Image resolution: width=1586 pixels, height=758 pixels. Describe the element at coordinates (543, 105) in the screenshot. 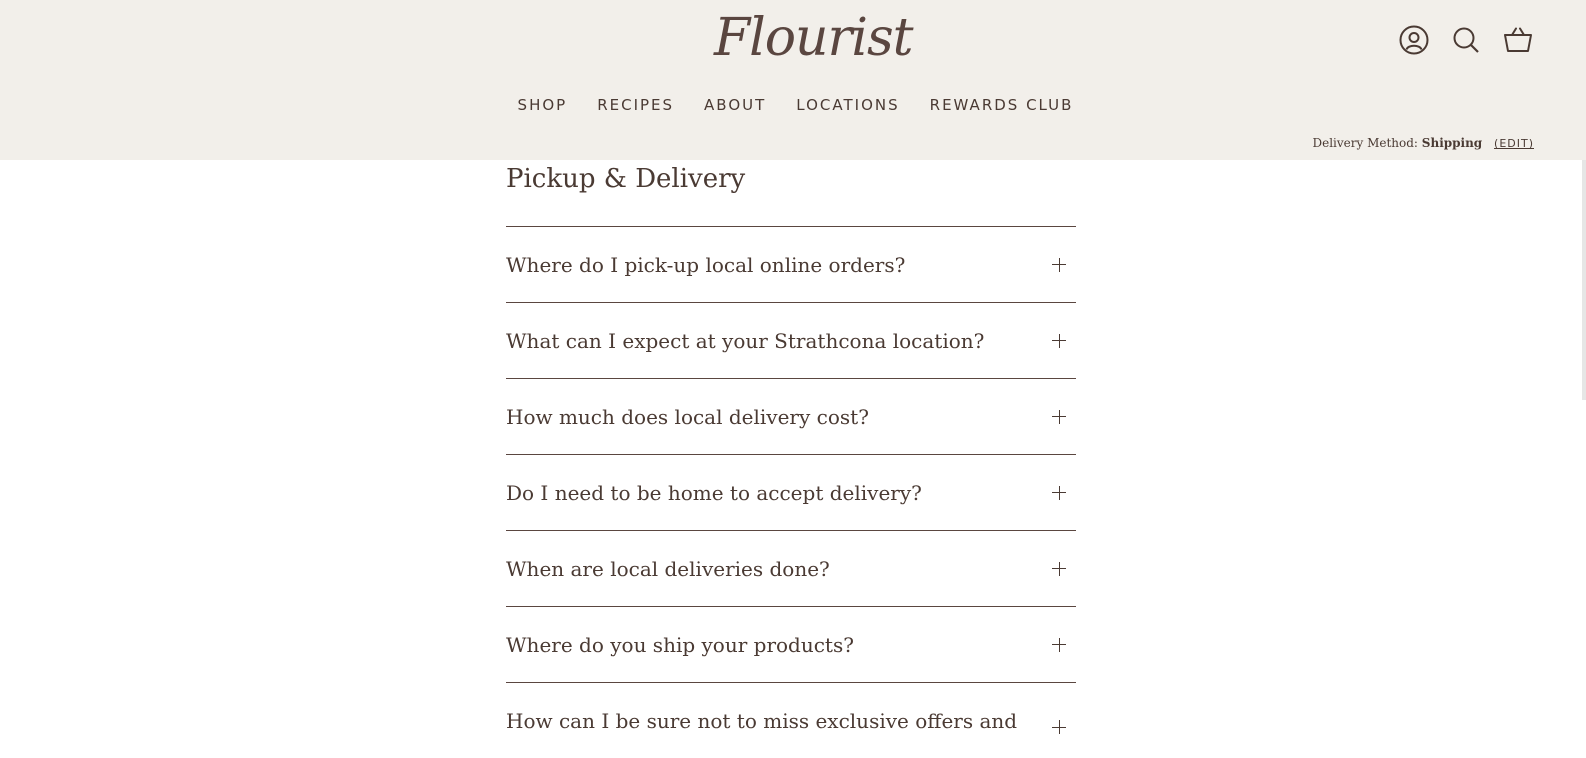

I see `nav-item-shop: SHOP` at that location.